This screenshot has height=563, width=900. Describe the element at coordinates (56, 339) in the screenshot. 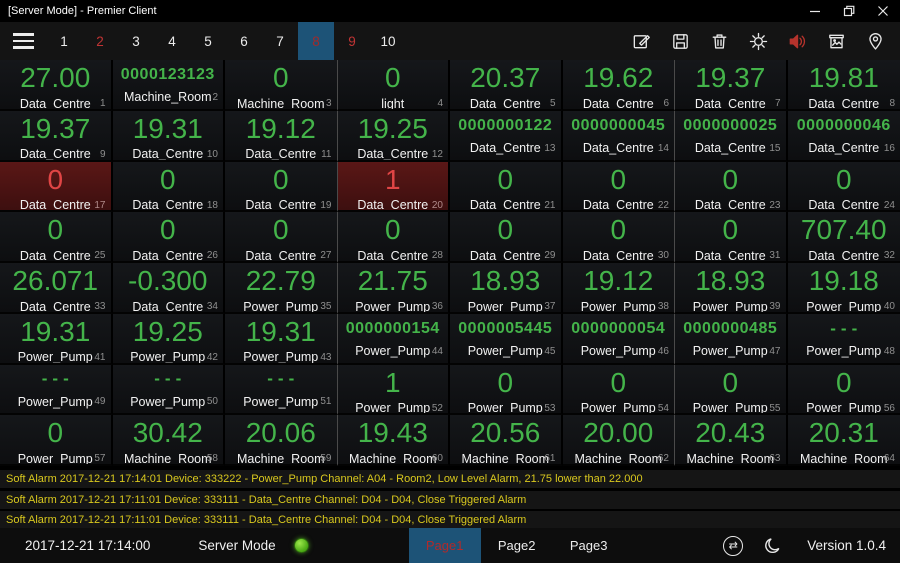

I see `grid-cell-41: 19.31 Power_Pump 41` at that location.